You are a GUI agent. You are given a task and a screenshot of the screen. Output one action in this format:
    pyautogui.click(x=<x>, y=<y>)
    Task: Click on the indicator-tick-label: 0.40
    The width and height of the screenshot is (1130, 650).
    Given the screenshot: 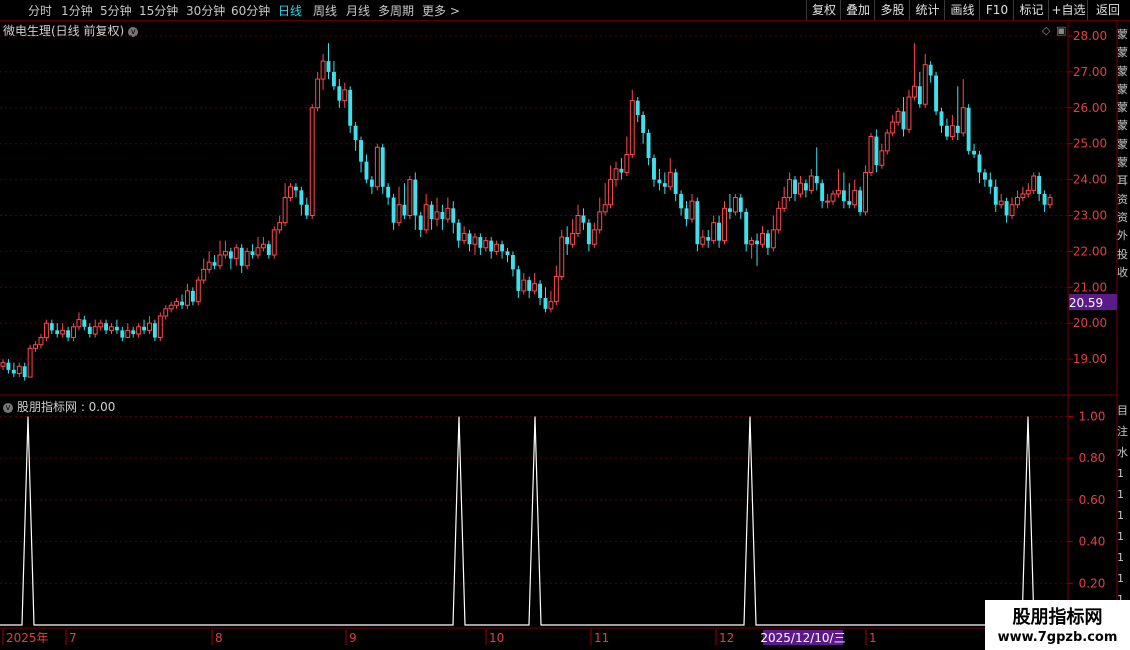 What is the action you would take?
    pyautogui.click(x=1092, y=542)
    